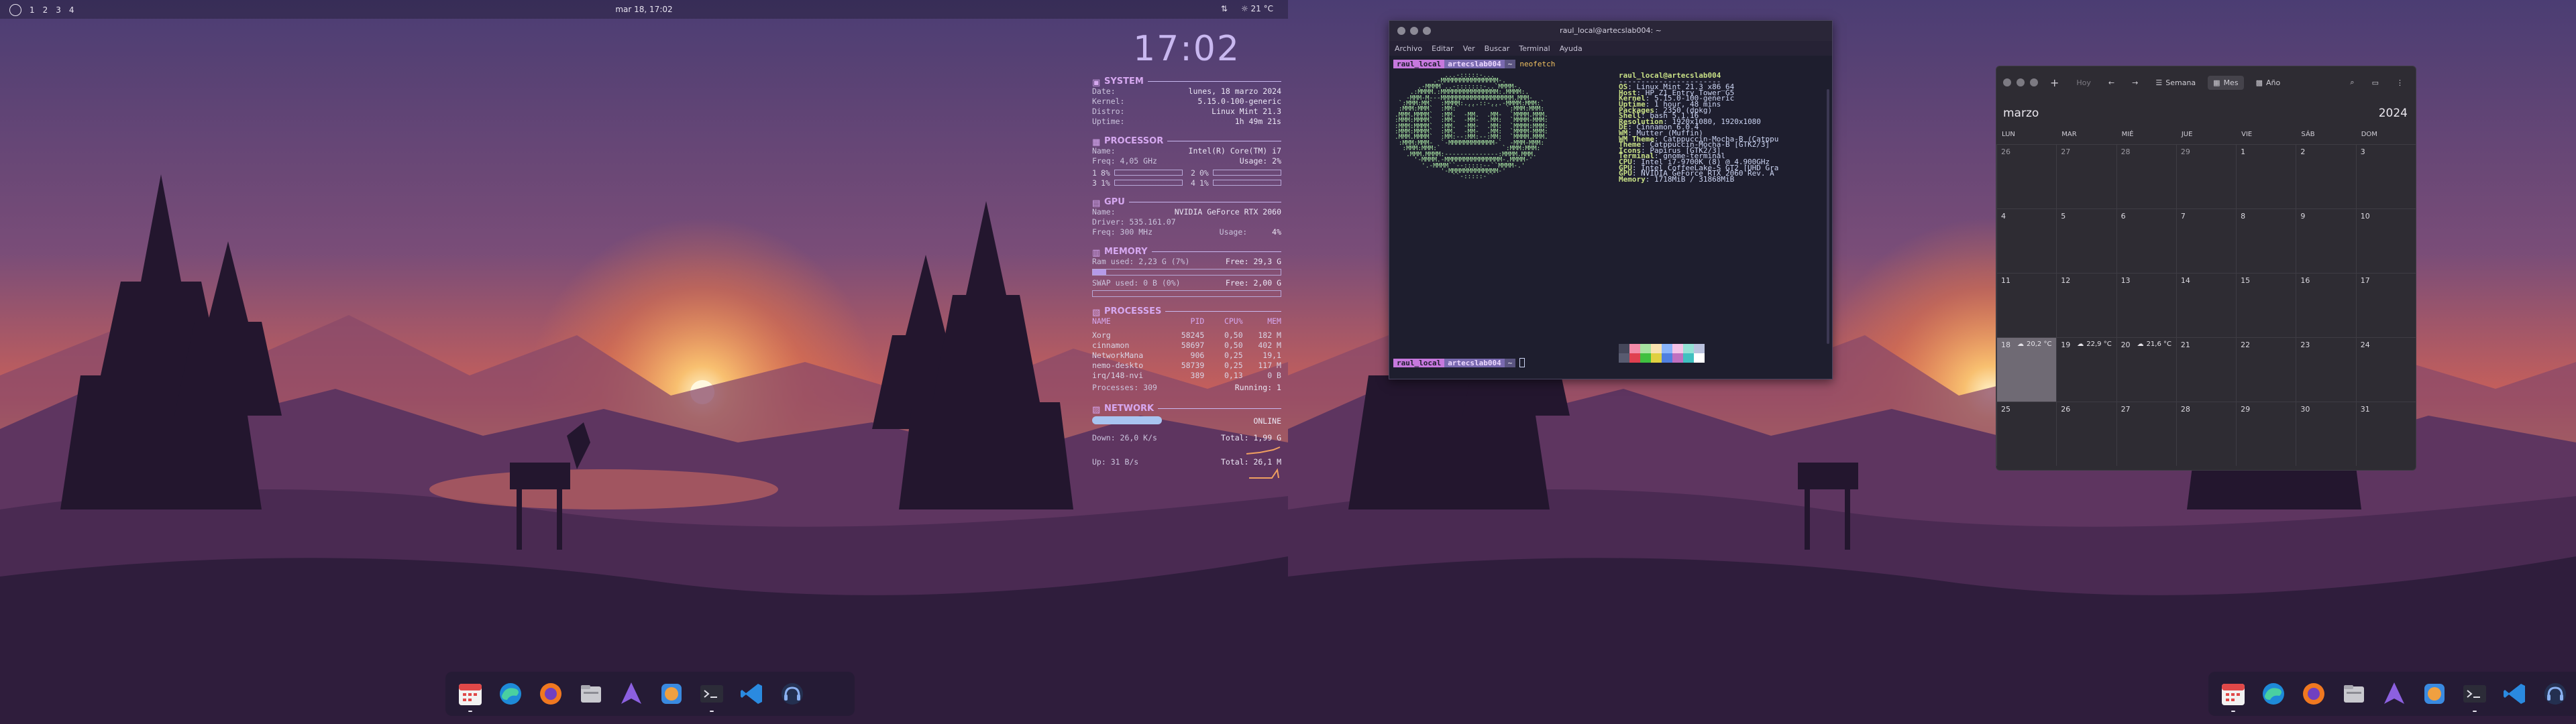 The width and height of the screenshot is (2576, 724). What do you see at coordinates (2026, 369) in the screenshot?
I see `day-cell-today: 18 ☁ 20,2 °C` at bounding box center [2026, 369].